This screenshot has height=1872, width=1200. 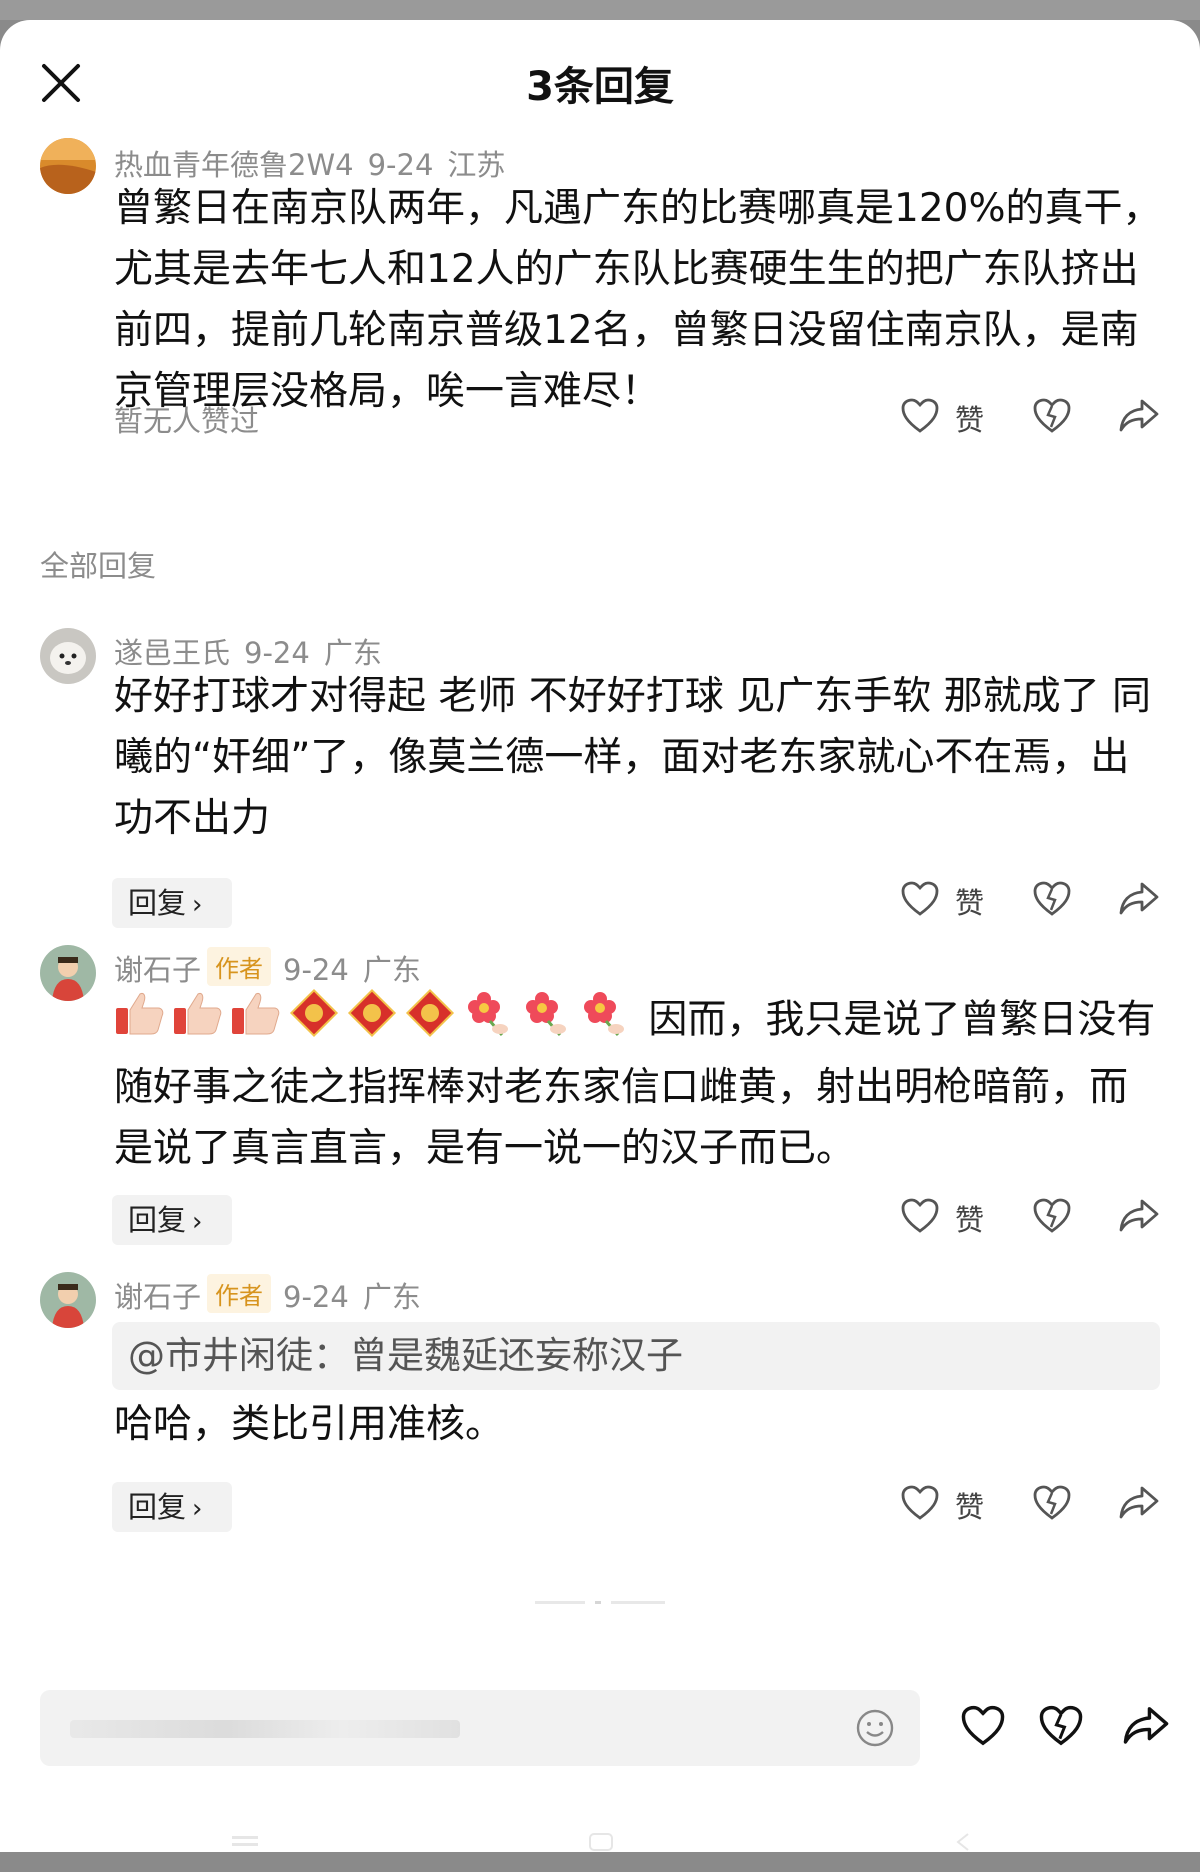 I want to click on input-placeholder-blurred, so click(x=265, y=1729).